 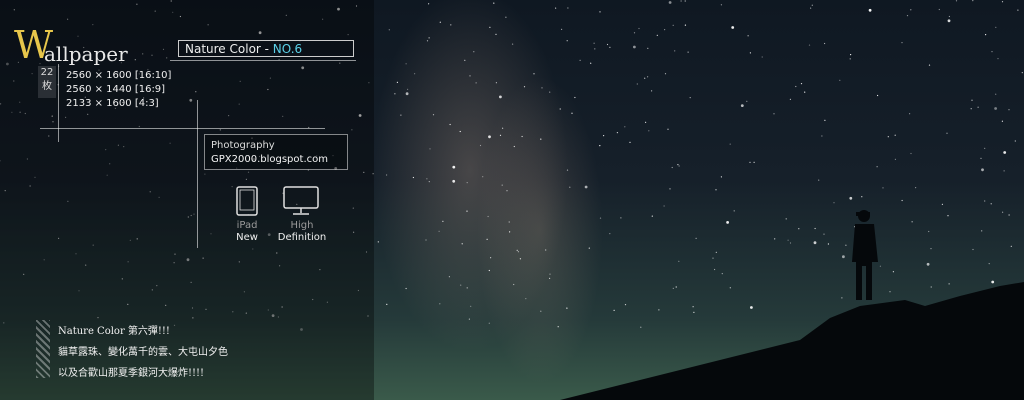 What do you see at coordinates (116, 89) in the screenshot?
I see `resolution-16-9: 2560 × 1440 [16:9]` at bounding box center [116, 89].